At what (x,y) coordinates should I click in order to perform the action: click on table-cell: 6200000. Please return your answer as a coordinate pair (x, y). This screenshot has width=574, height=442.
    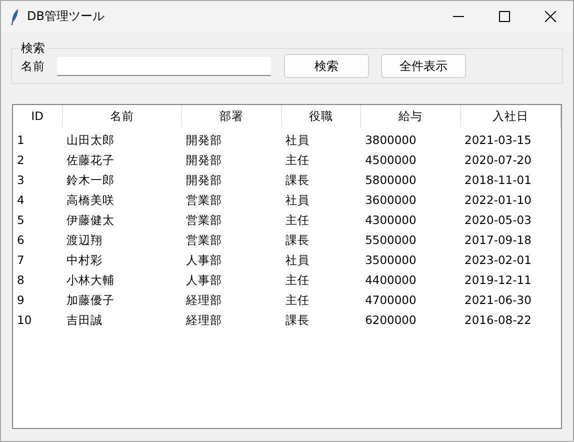
    Looking at the image, I should click on (390, 320).